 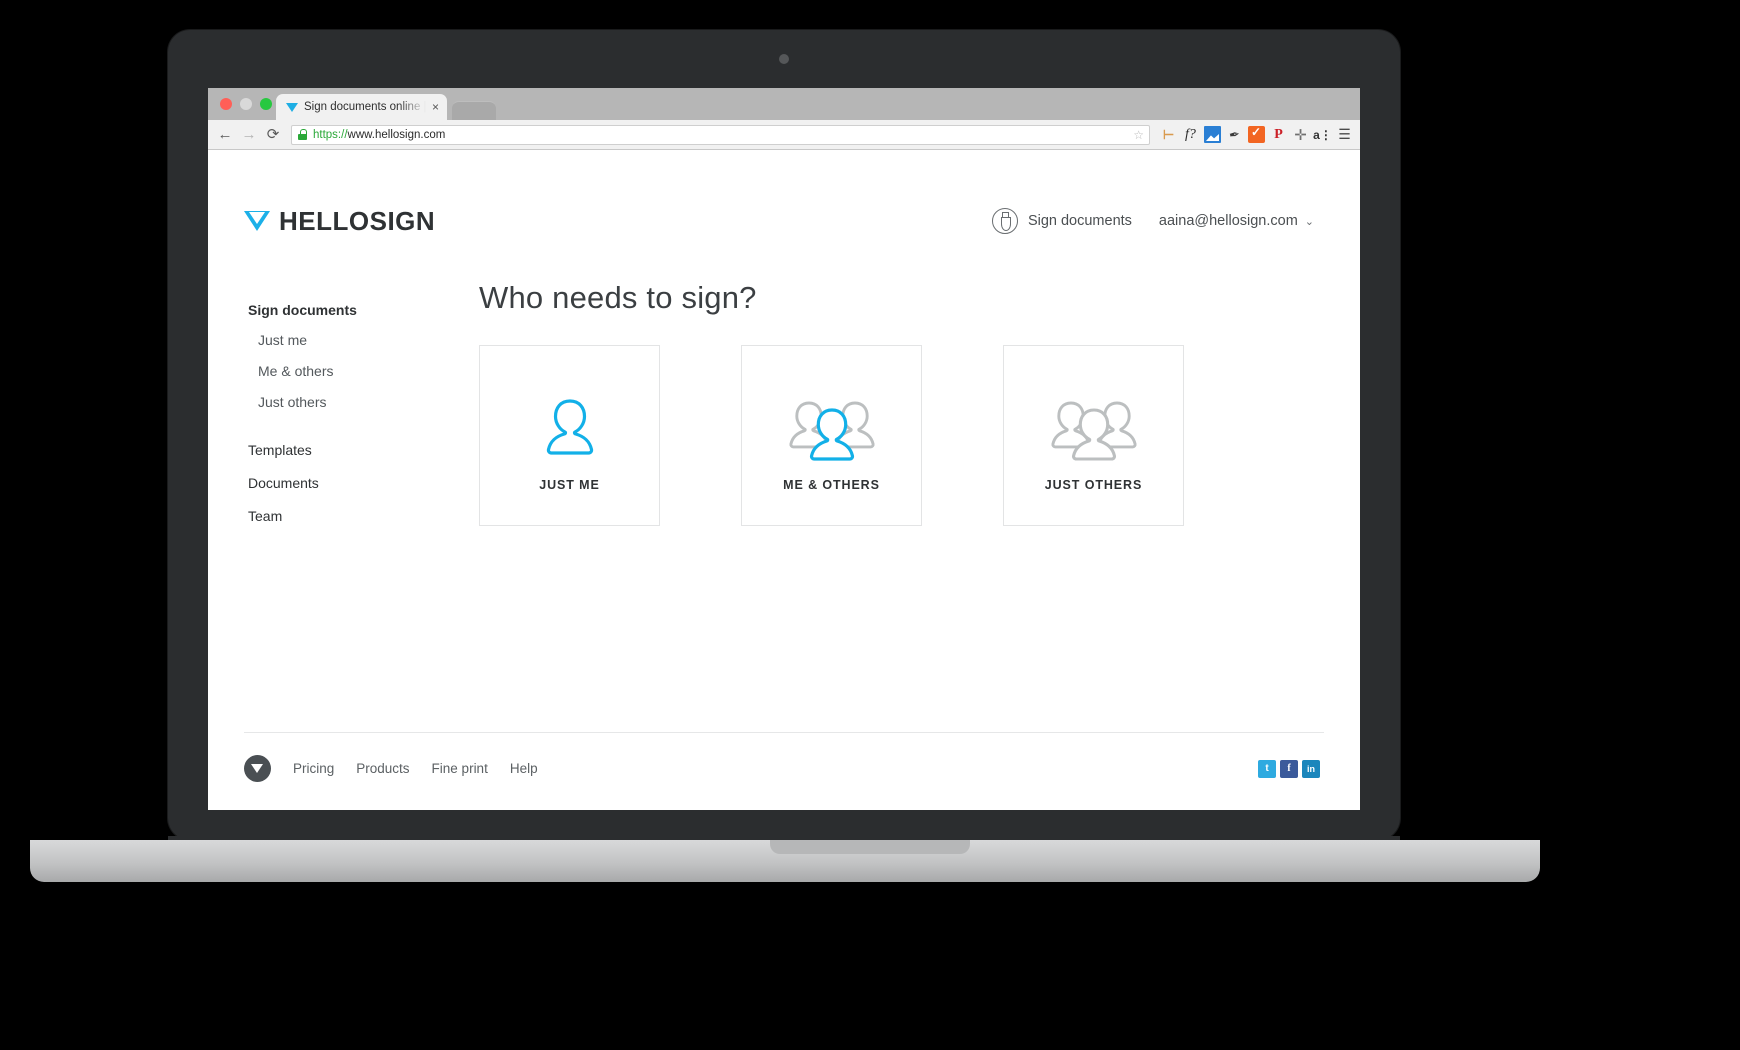 I want to click on card-just-me: JUST ME, so click(x=569, y=435).